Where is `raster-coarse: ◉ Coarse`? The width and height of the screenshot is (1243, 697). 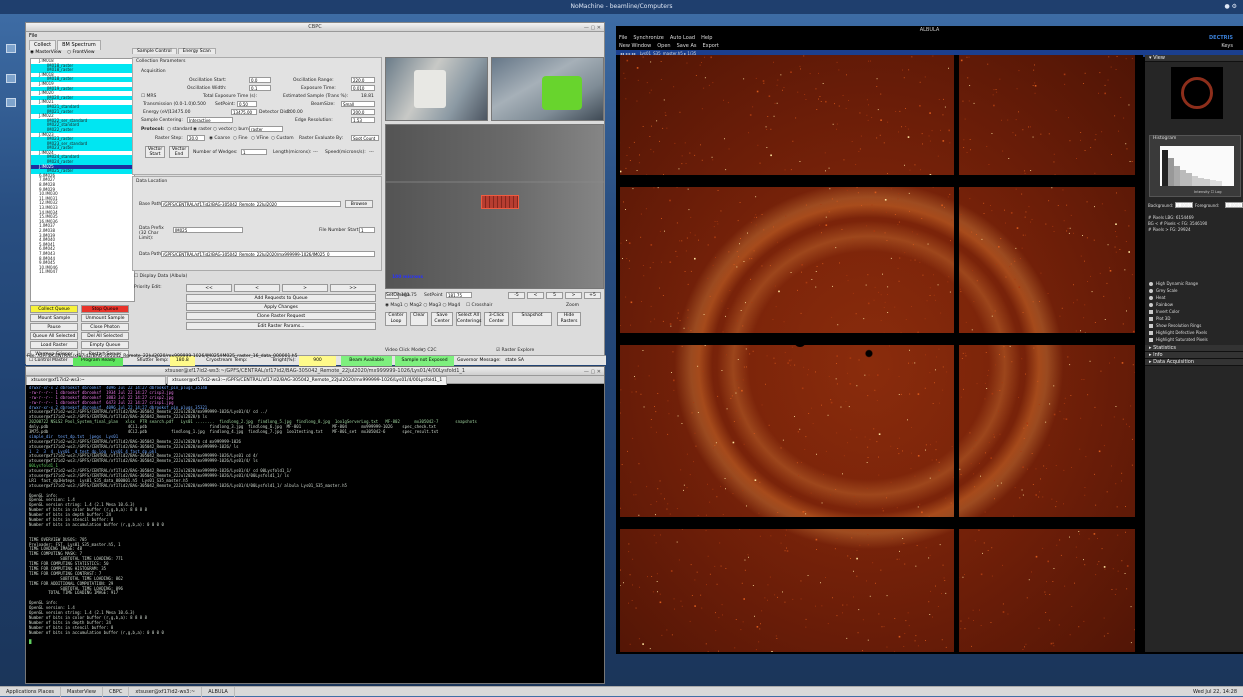
raster-coarse: ◉ Coarse is located at coordinates (219, 138).